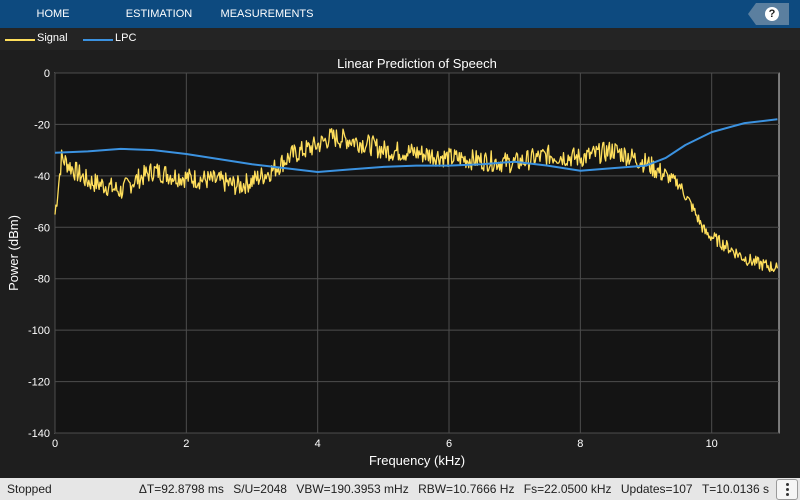 This screenshot has width=800, height=500. Describe the element at coordinates (47, 74) in the screenshot. I see `y-tick-label: 0` at that location.